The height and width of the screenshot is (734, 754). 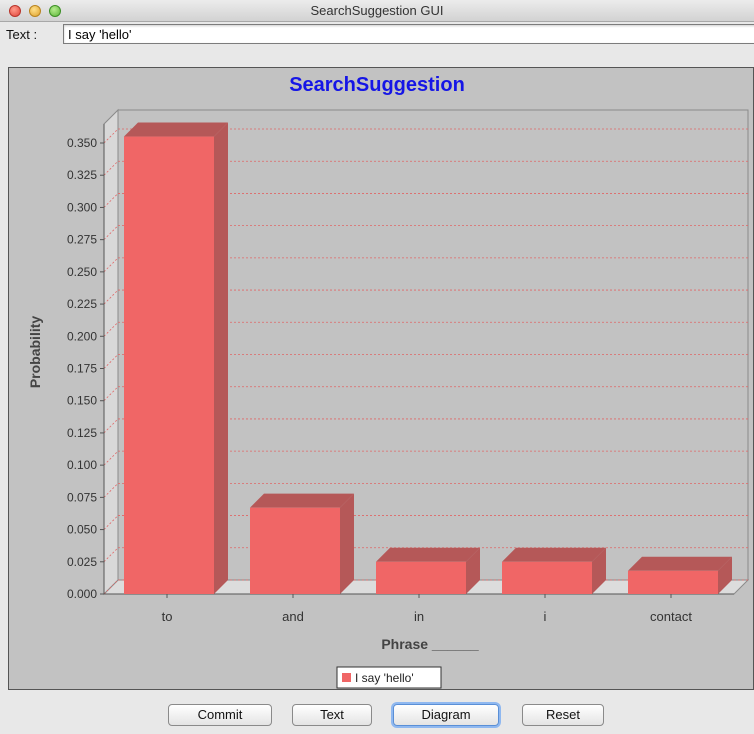 I want to click on bar-i, so click(x=554, y=570).